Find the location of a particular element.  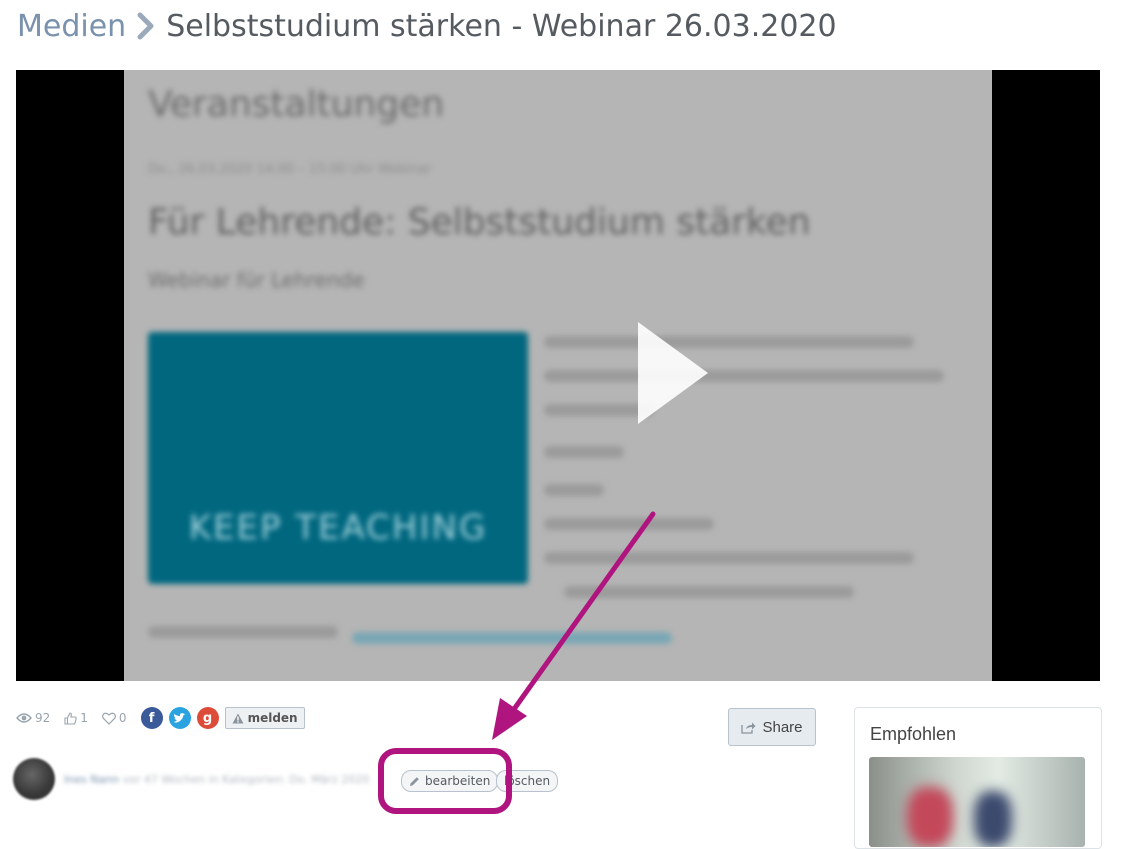

media-stats: 92 1 0 f g melden is located at coordinates (160, 718).